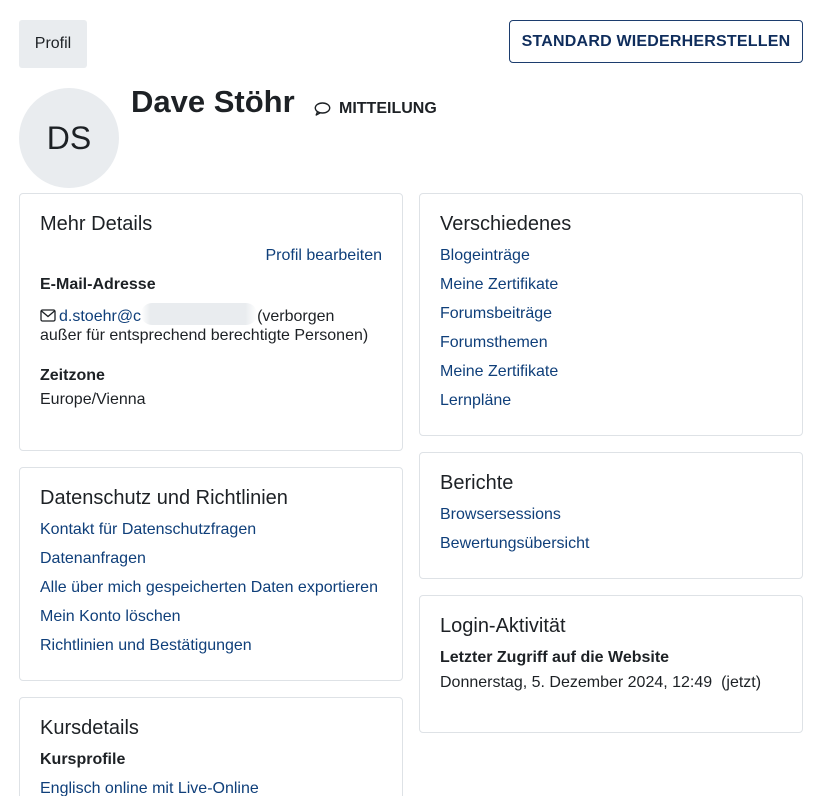 The image size is (821, 796). Describe the element at coordinates (475, 401) in the screenshot. I see `learning-plans-link: Lernpläne` at that location.